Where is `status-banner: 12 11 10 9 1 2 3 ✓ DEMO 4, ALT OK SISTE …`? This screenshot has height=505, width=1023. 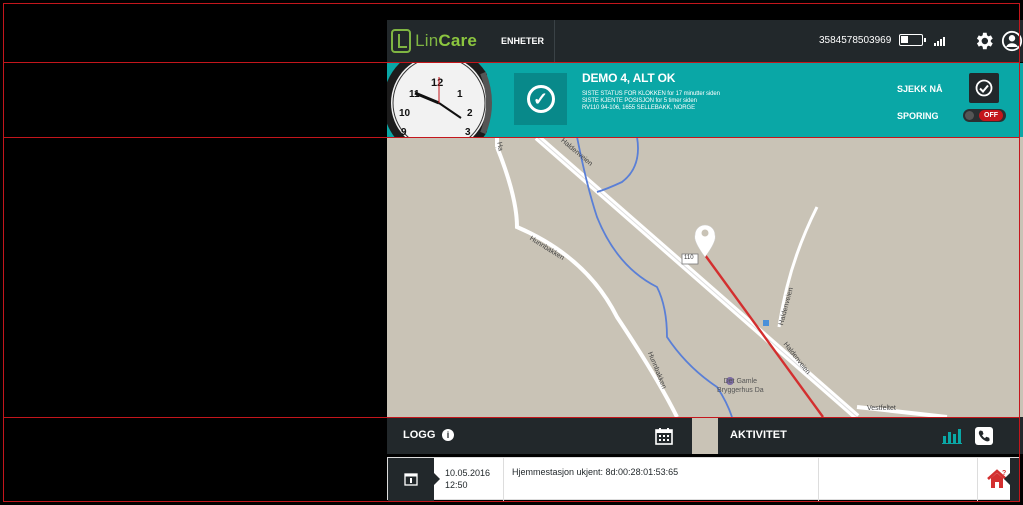
status-banner: 12 11 10 9 1 2 3 ✓ DEMO 4, ALT OK SISTE … is located at coordinates (705, 100).